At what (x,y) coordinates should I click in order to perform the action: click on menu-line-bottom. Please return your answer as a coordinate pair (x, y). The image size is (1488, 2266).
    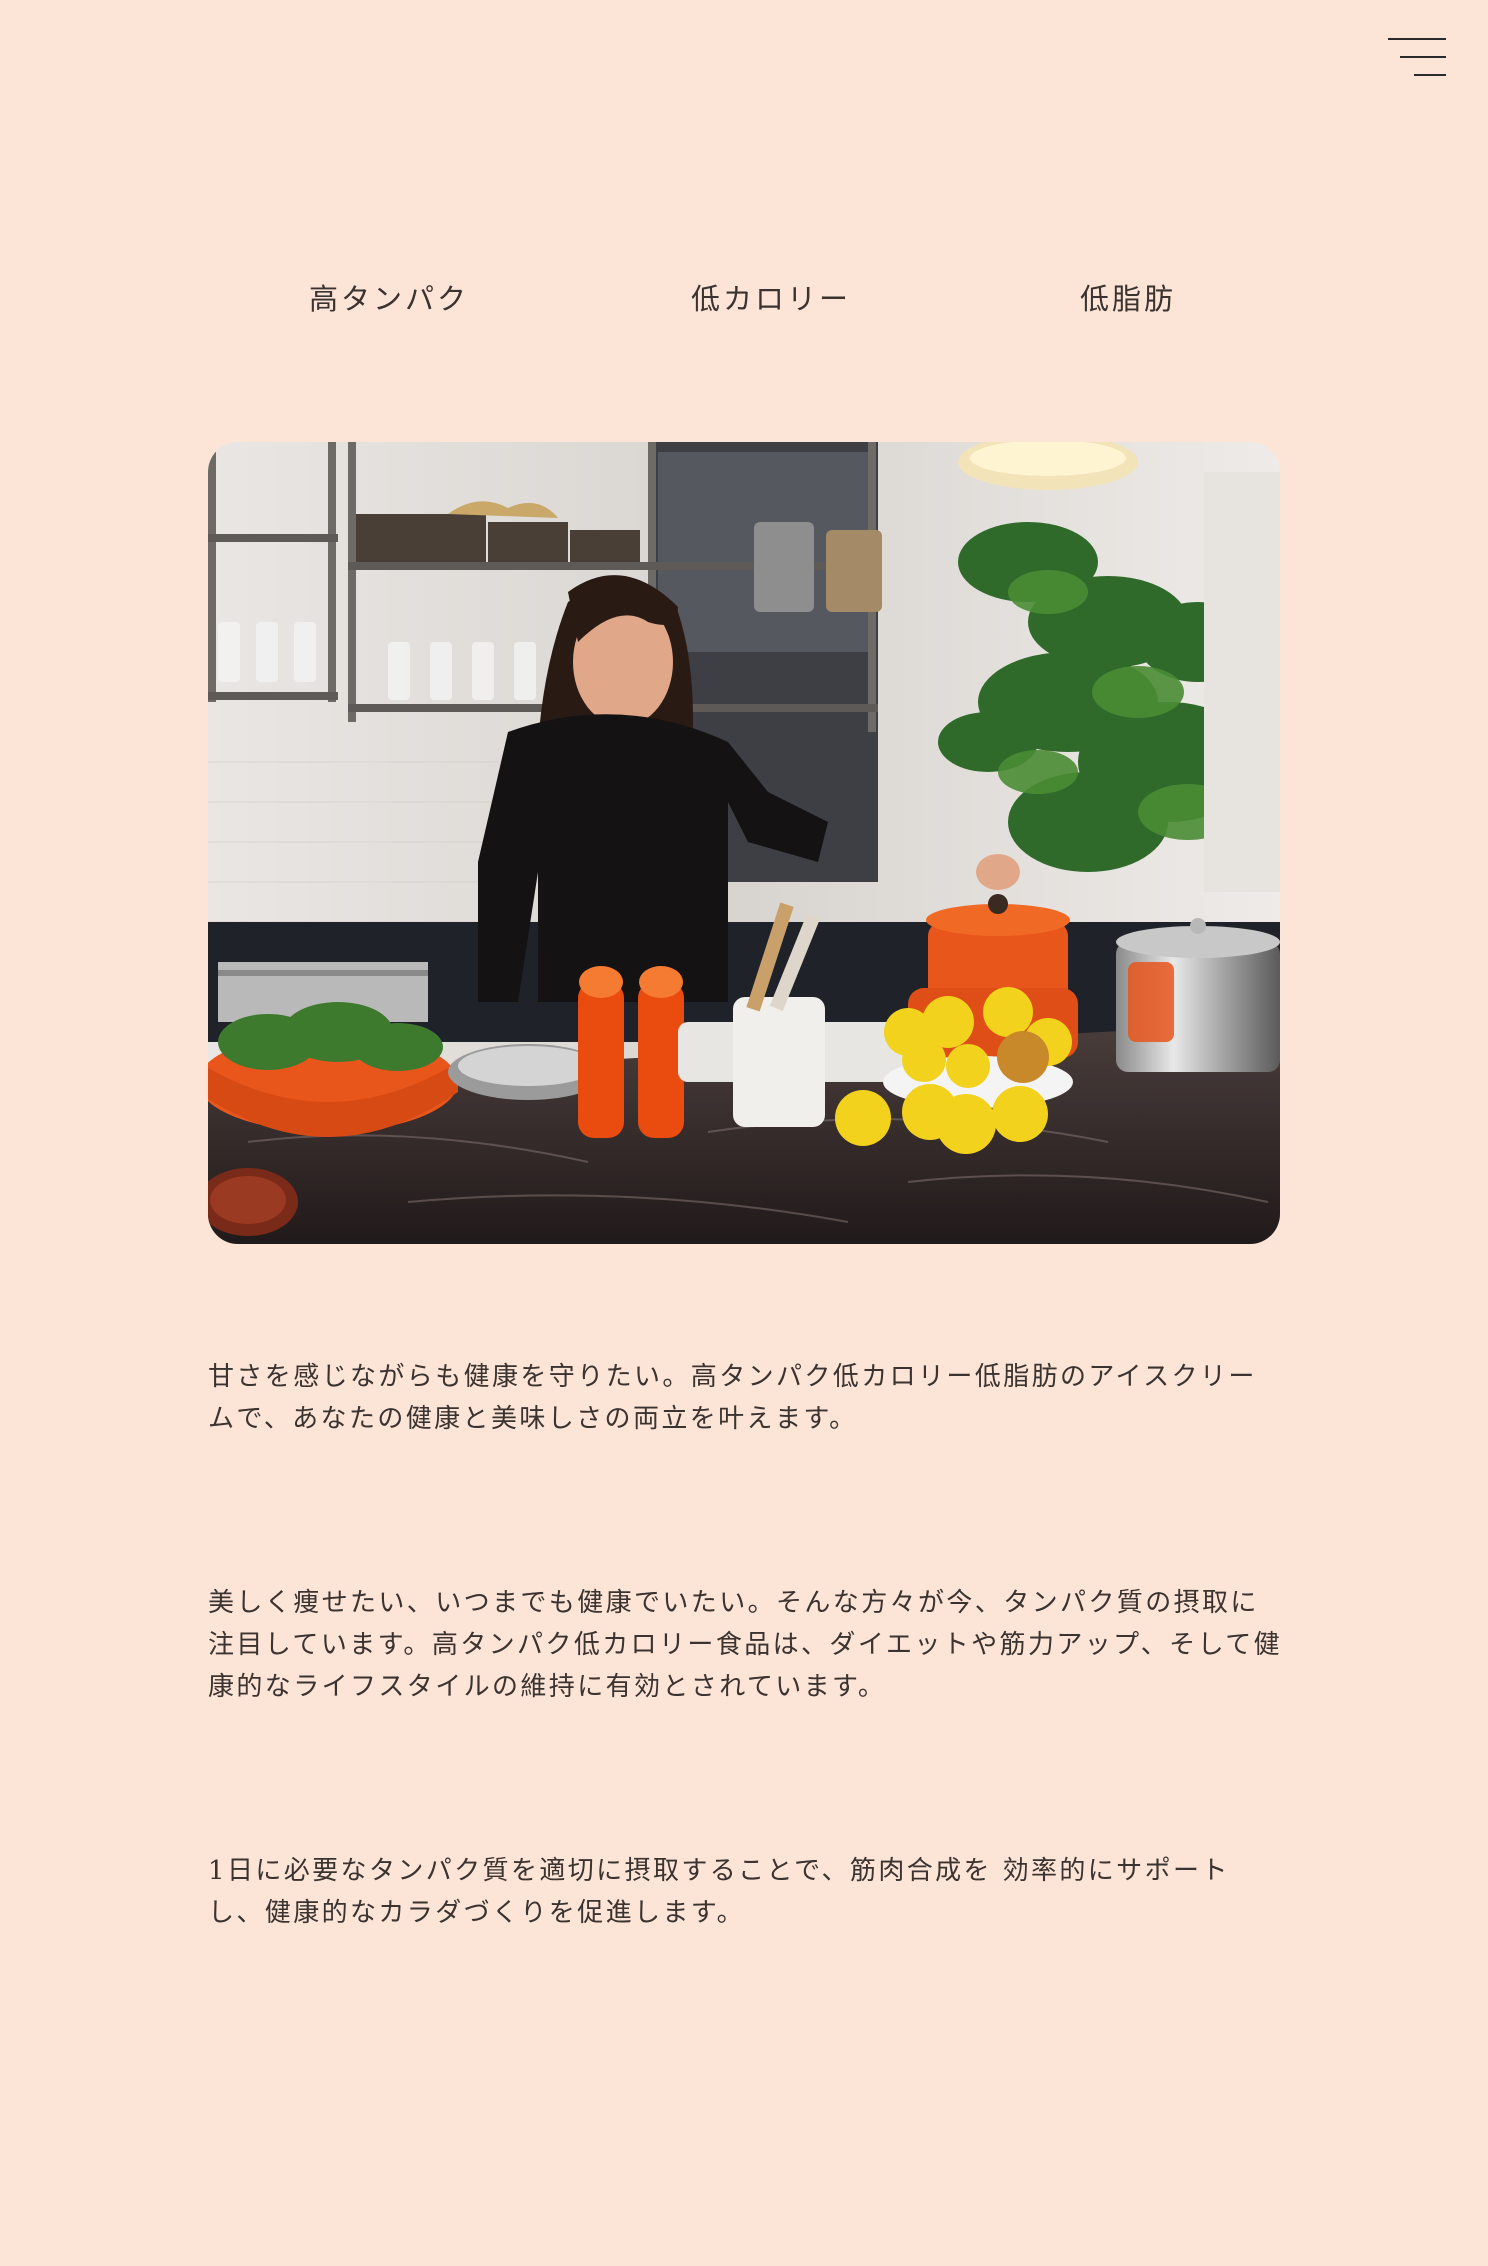
    Looking at the image, I should click on (1430, 75).